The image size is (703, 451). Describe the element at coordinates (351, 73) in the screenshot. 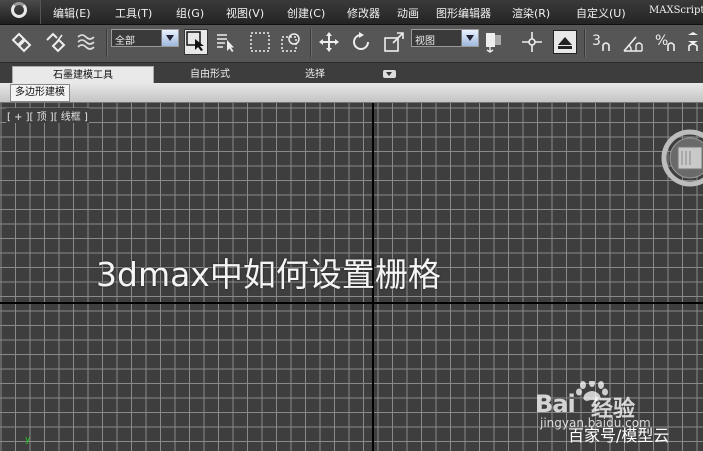

I see `graphite-ribbon: 石墨建模工具 自由形式 选择` at that location.